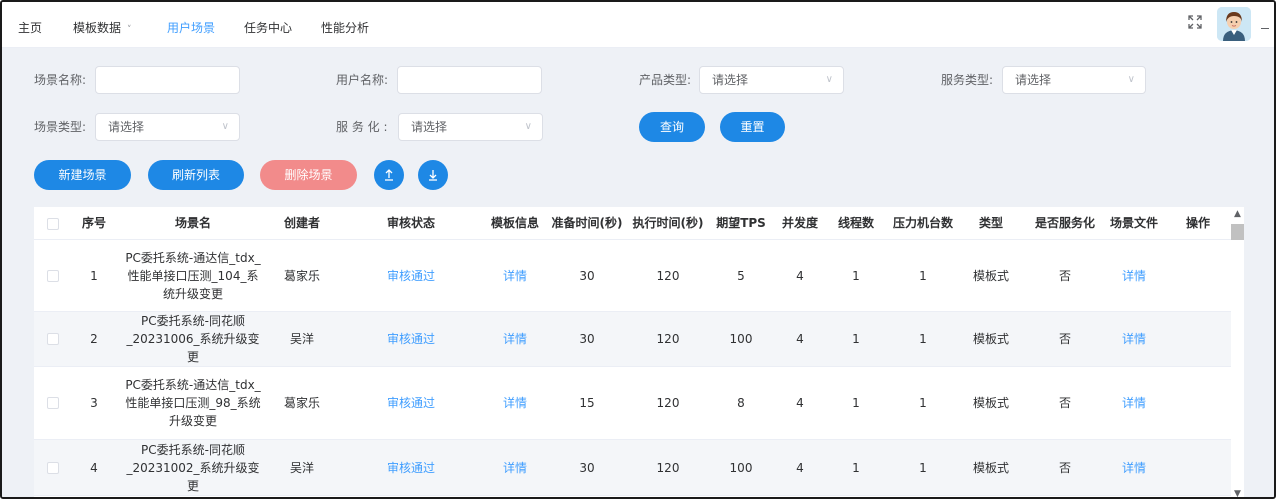  What do you see at coordinates (389, 175) in the screenshot?
I see `upload-button` at bounding box center [389, 175].